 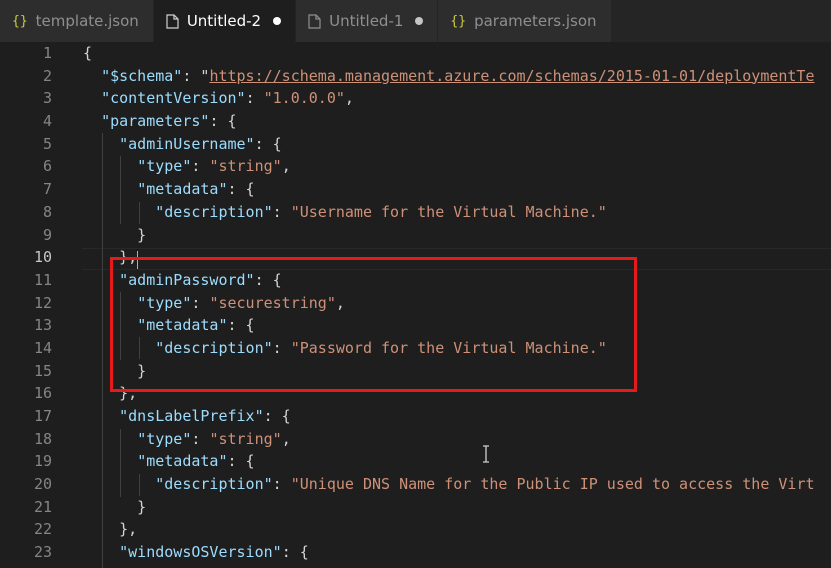 I want to click on code-line: 7 "metadata": {, so click(x=415, y=189).